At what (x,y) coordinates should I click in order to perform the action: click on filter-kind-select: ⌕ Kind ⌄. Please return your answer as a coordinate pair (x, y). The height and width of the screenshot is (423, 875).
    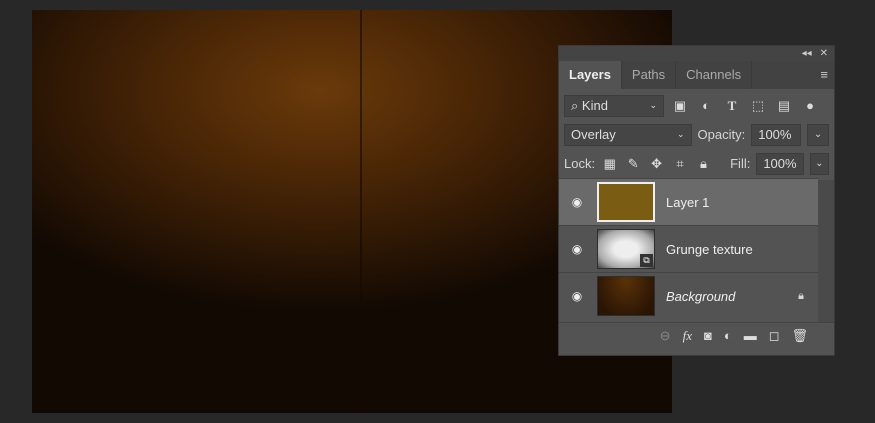
    Looking at the image, I should click on (614, 105).